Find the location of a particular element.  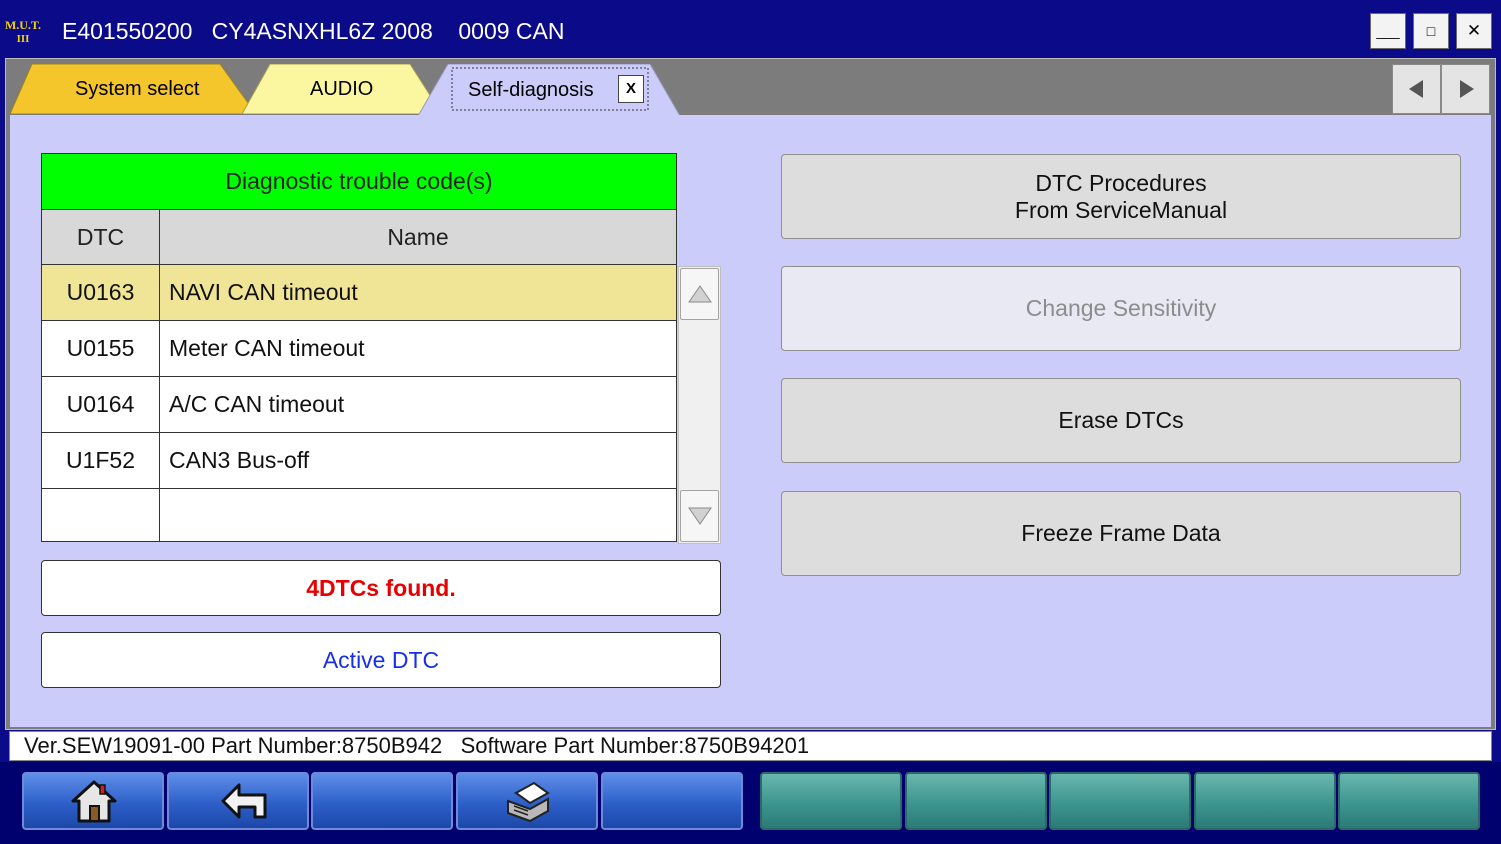

dtc-code-cell is located at coordinates (100, 515).